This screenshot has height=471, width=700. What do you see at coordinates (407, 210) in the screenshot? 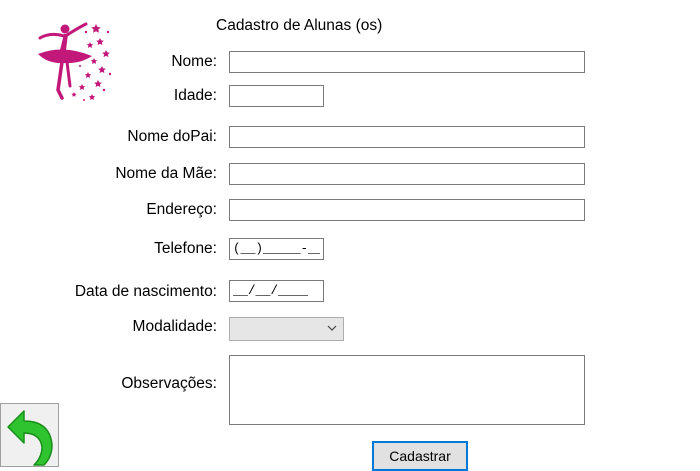
I see `endereco-input` at bounding box center [407, 210].